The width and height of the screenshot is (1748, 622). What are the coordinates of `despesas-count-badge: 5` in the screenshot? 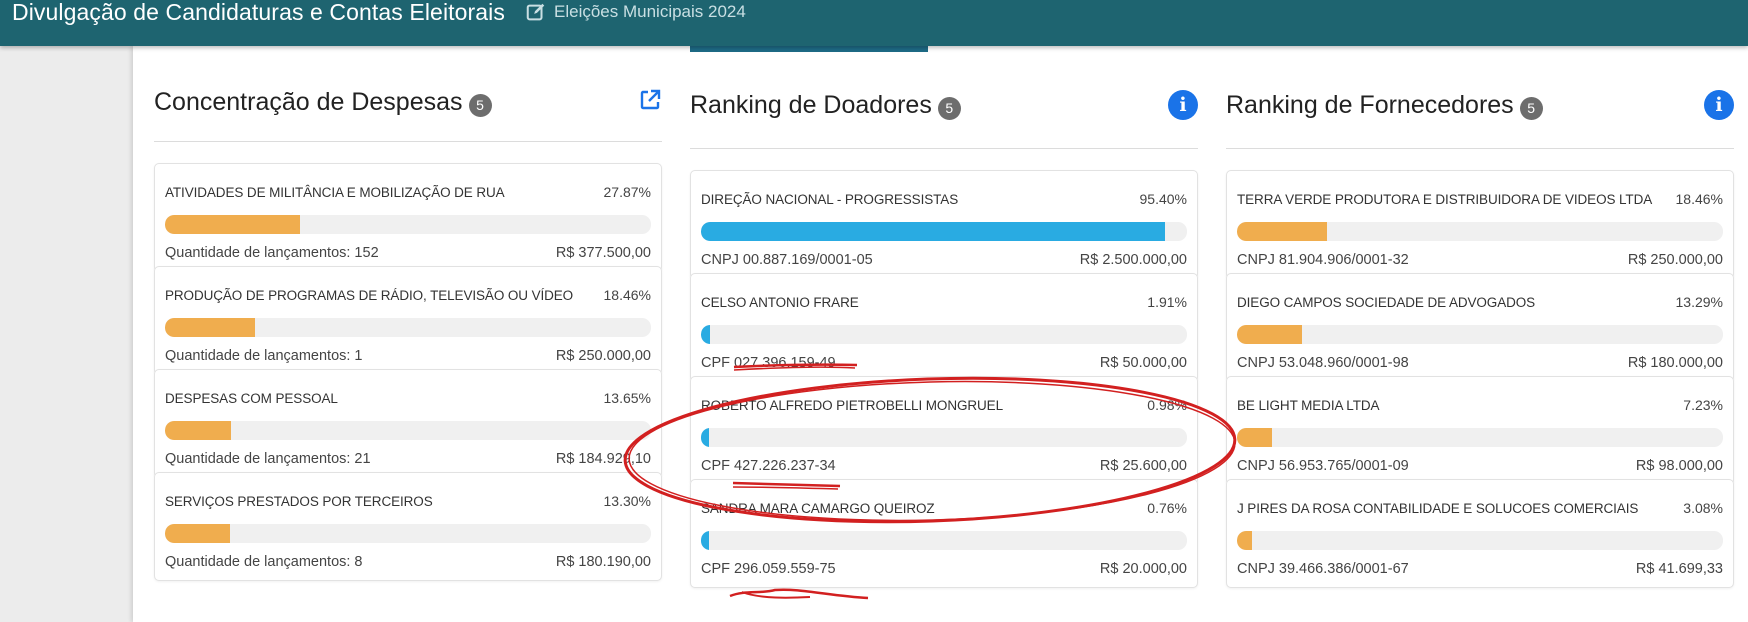 It's located at (480, 105).